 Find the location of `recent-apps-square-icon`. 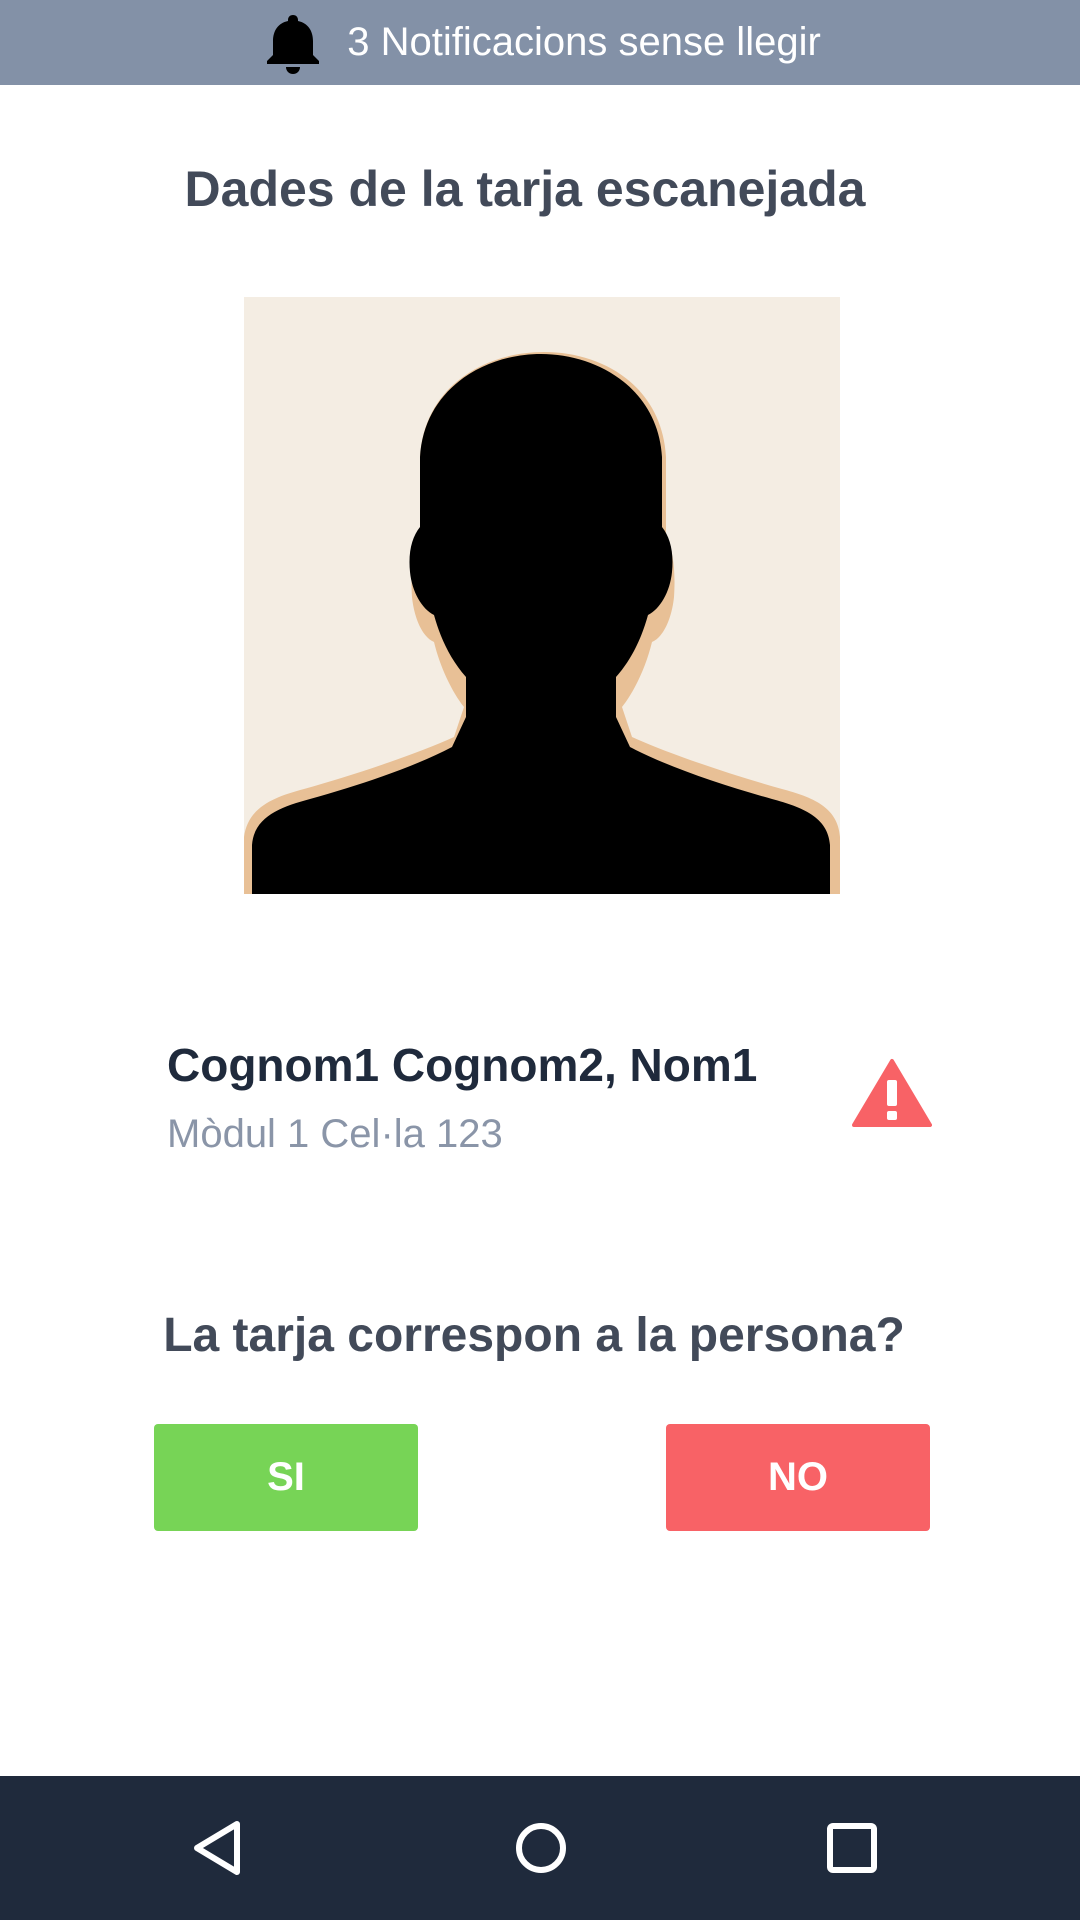

recent-apps-square-icon is located at coordinates (852, 1848).